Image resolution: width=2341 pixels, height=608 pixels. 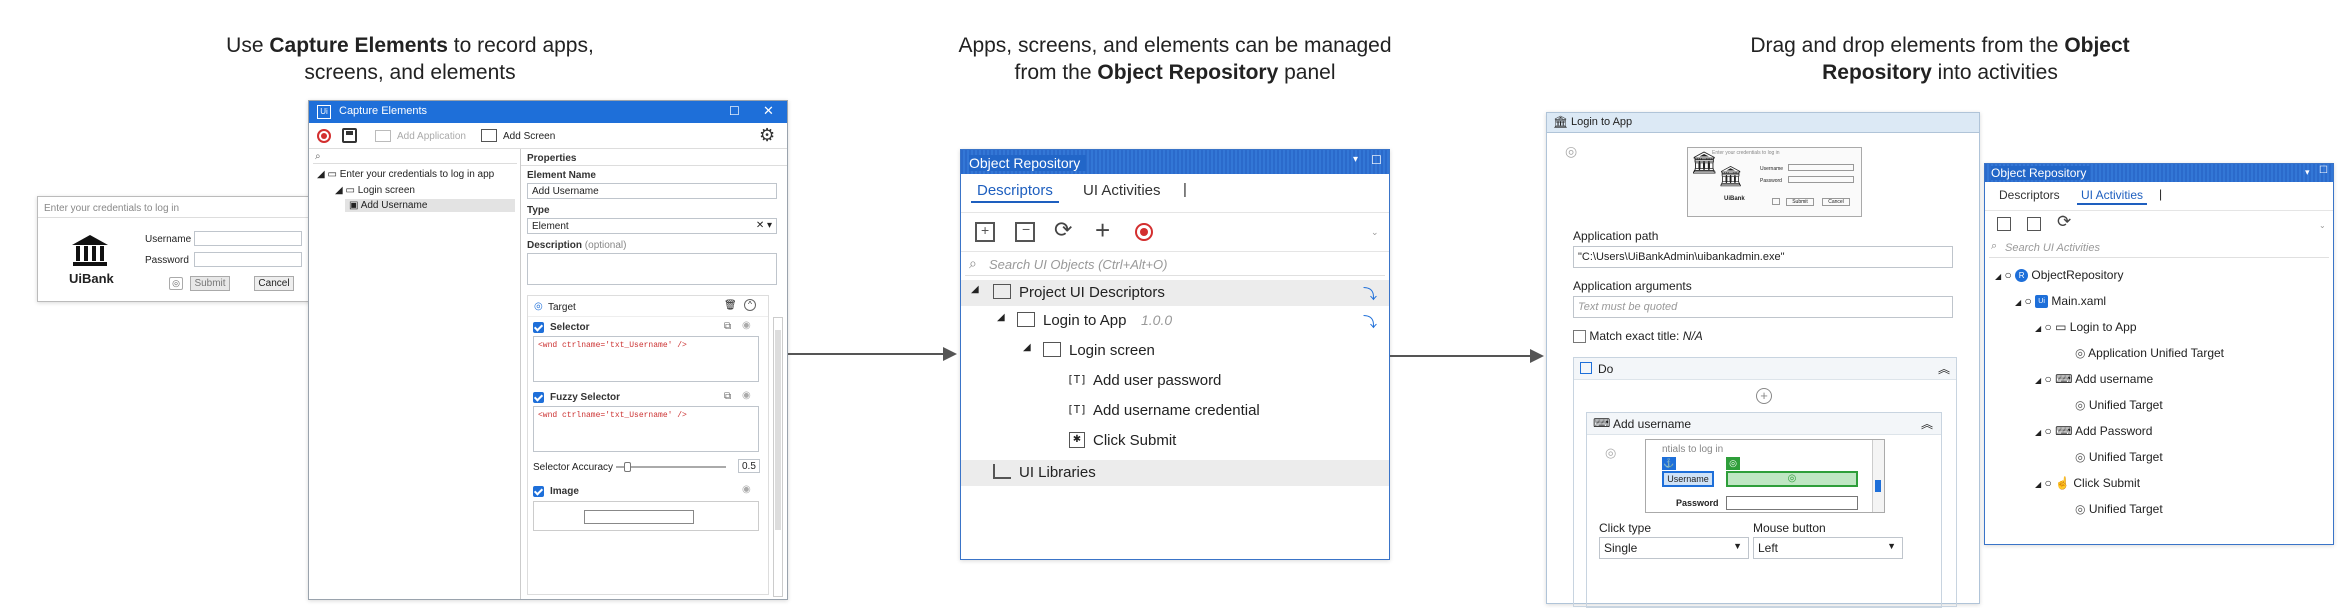 What do you see at coordinates (1586, 368) in the screenshot?
I see `do-icon` at bounding box center [1586, 368].